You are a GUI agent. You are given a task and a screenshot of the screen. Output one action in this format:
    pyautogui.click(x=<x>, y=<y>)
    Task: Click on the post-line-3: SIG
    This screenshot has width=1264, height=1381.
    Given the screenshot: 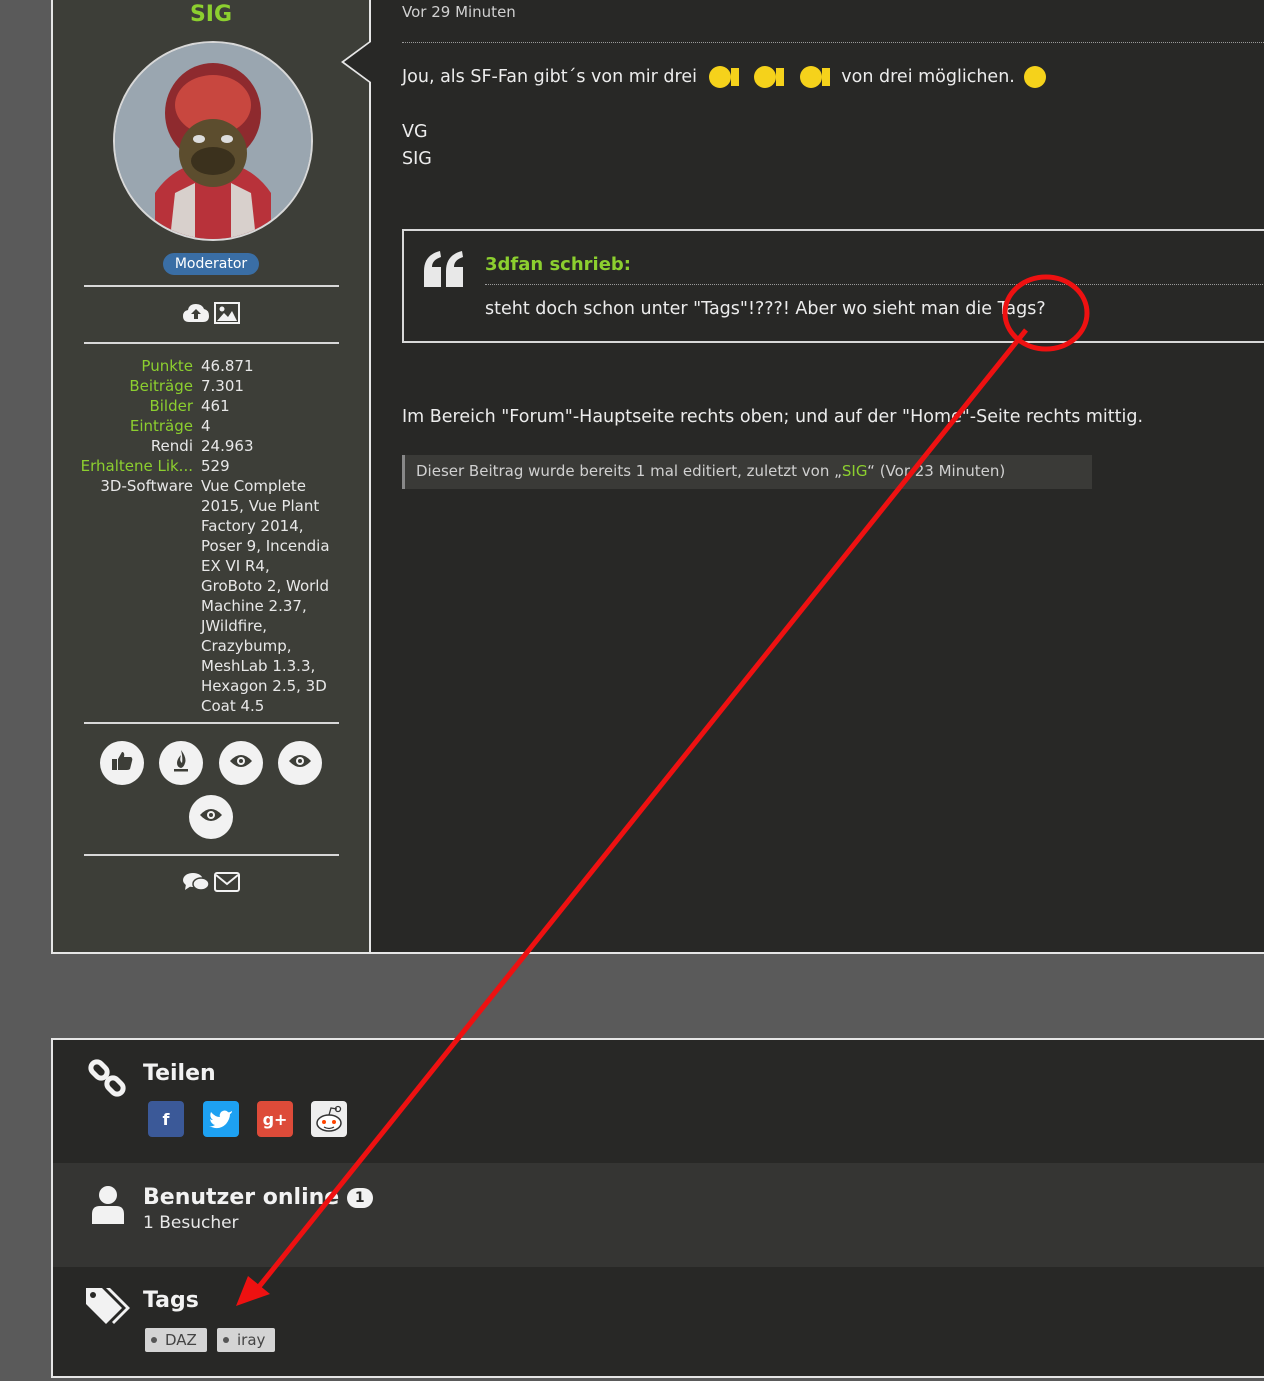 What is the action you would take?
    pyautogui.click(x=417, y=159)
    